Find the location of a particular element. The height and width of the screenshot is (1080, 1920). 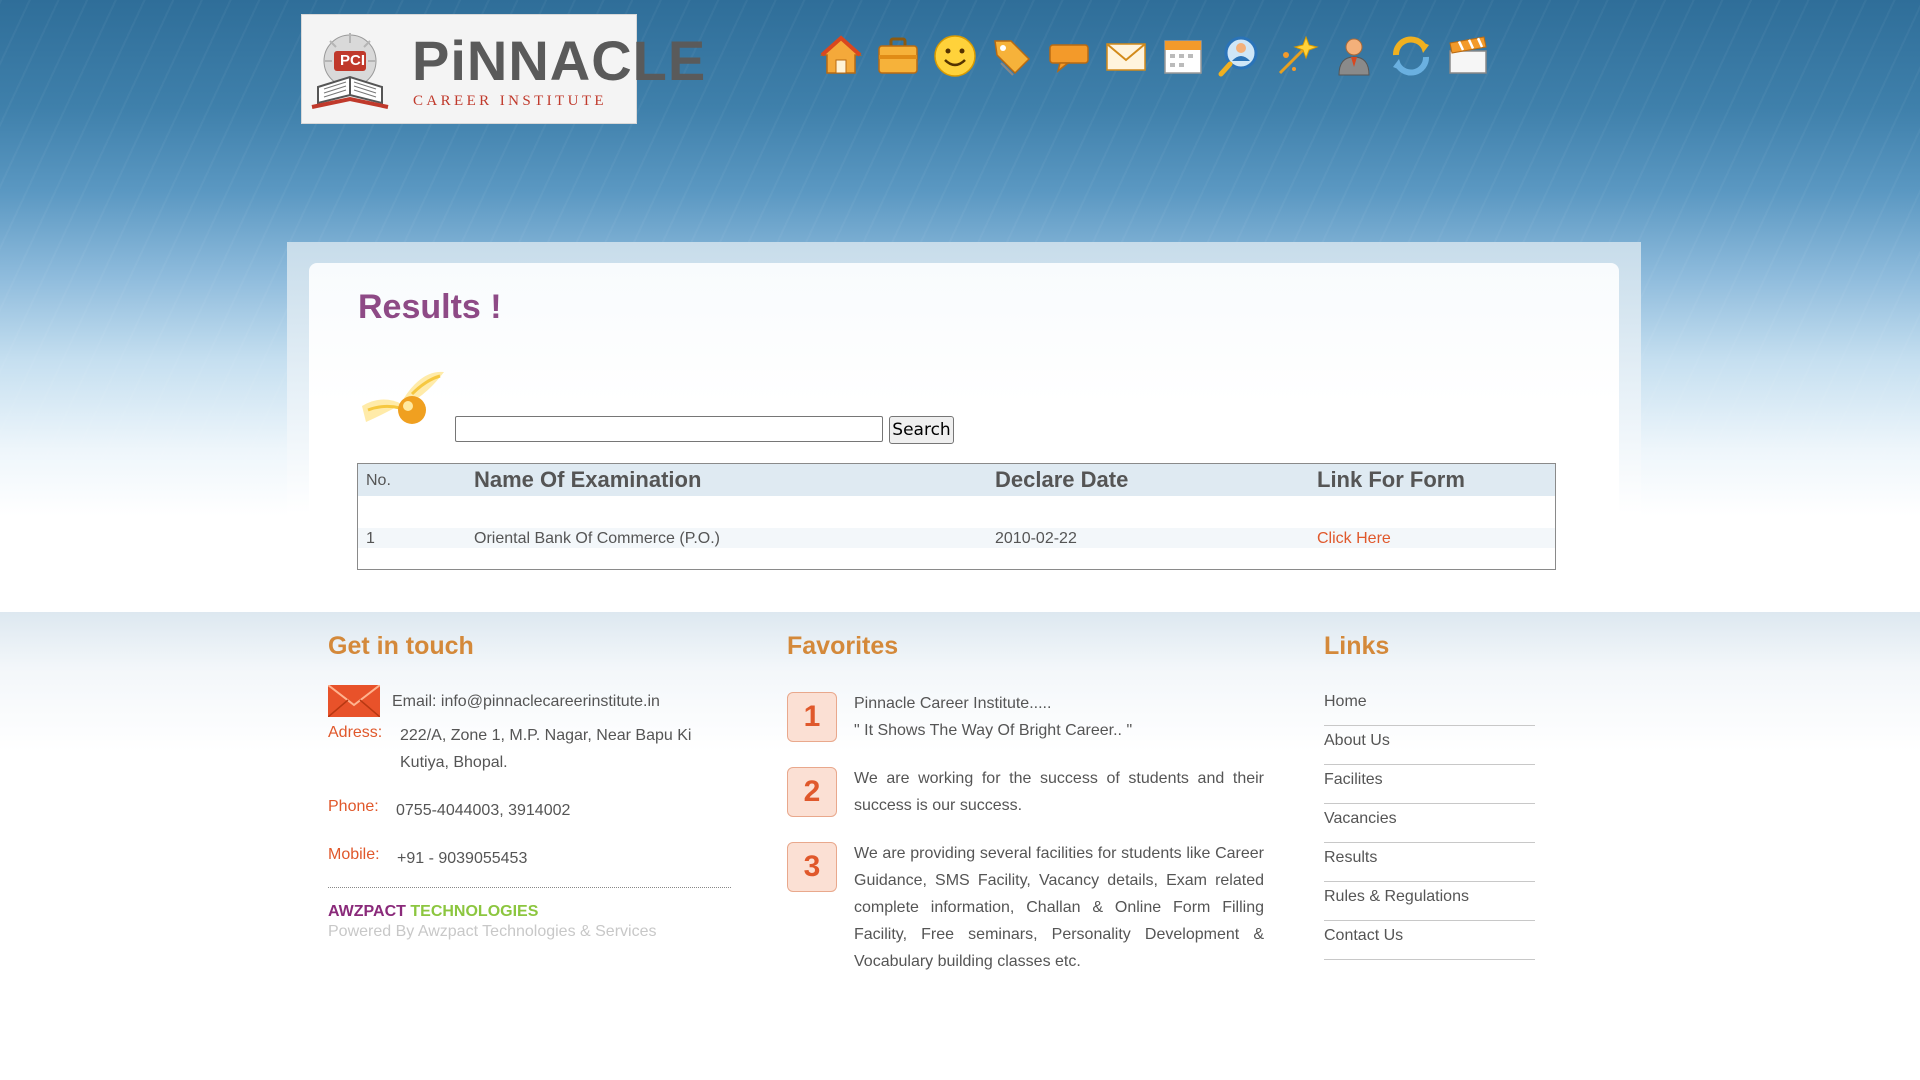

nav-home is located at coordinates (840, 56).